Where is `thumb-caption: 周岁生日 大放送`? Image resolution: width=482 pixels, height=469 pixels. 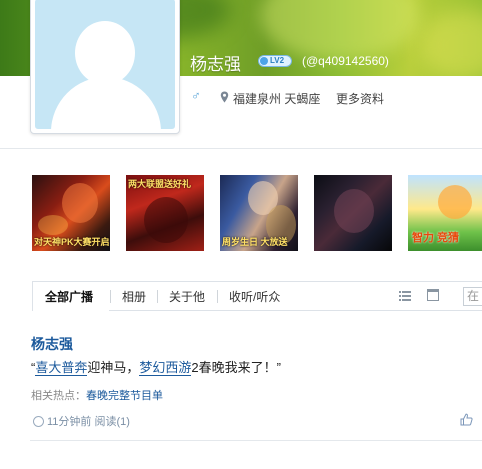
thumb-caption: 周岁生日 大放送 is located at coordinates (255, 242).